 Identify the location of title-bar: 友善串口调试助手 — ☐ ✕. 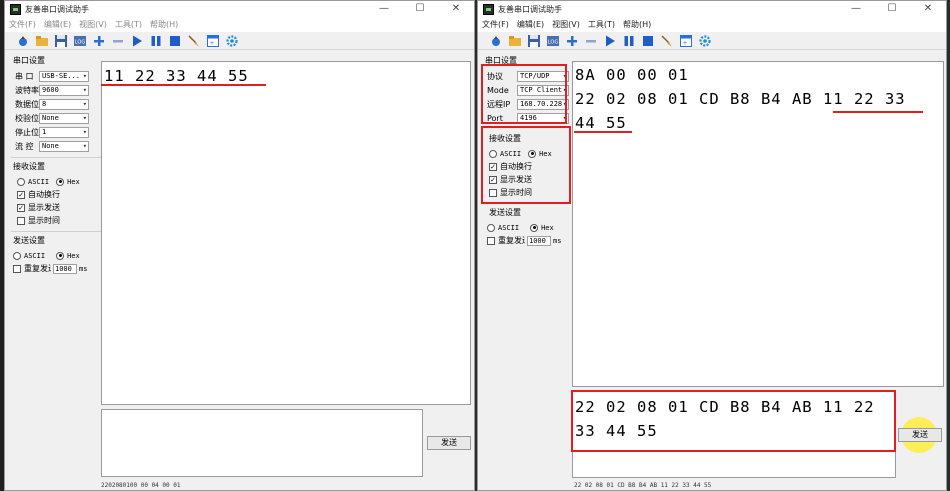
(712, 9).